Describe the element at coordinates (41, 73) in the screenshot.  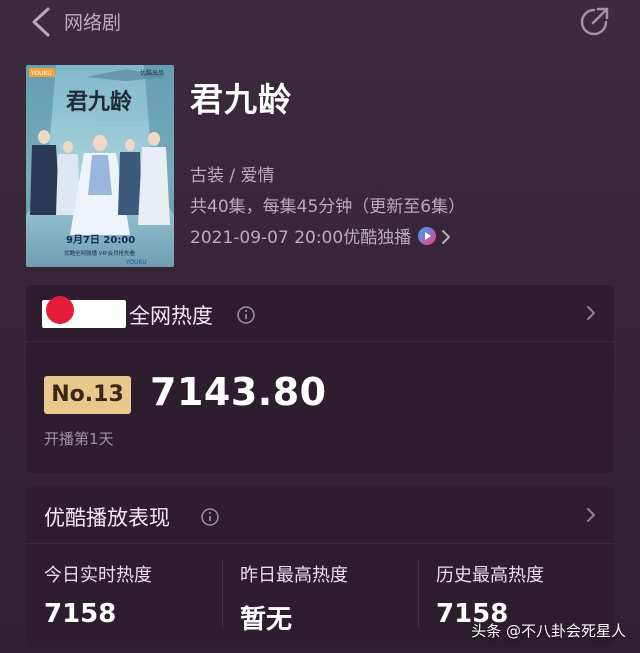
I see `poster-top-left-badge: YOUKU` at that location.